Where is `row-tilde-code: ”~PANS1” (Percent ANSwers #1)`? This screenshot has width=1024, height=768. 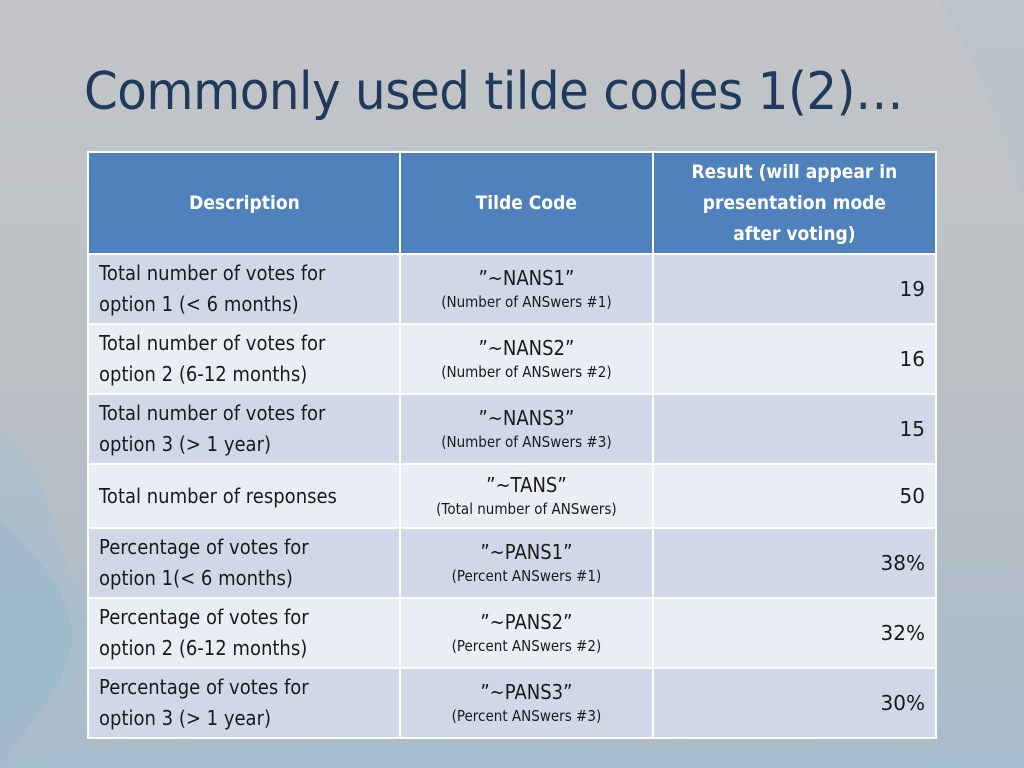
row-tilde-code: ”~PANS1” (Percent ANSwers #1) is located at coordinates (527, 563).